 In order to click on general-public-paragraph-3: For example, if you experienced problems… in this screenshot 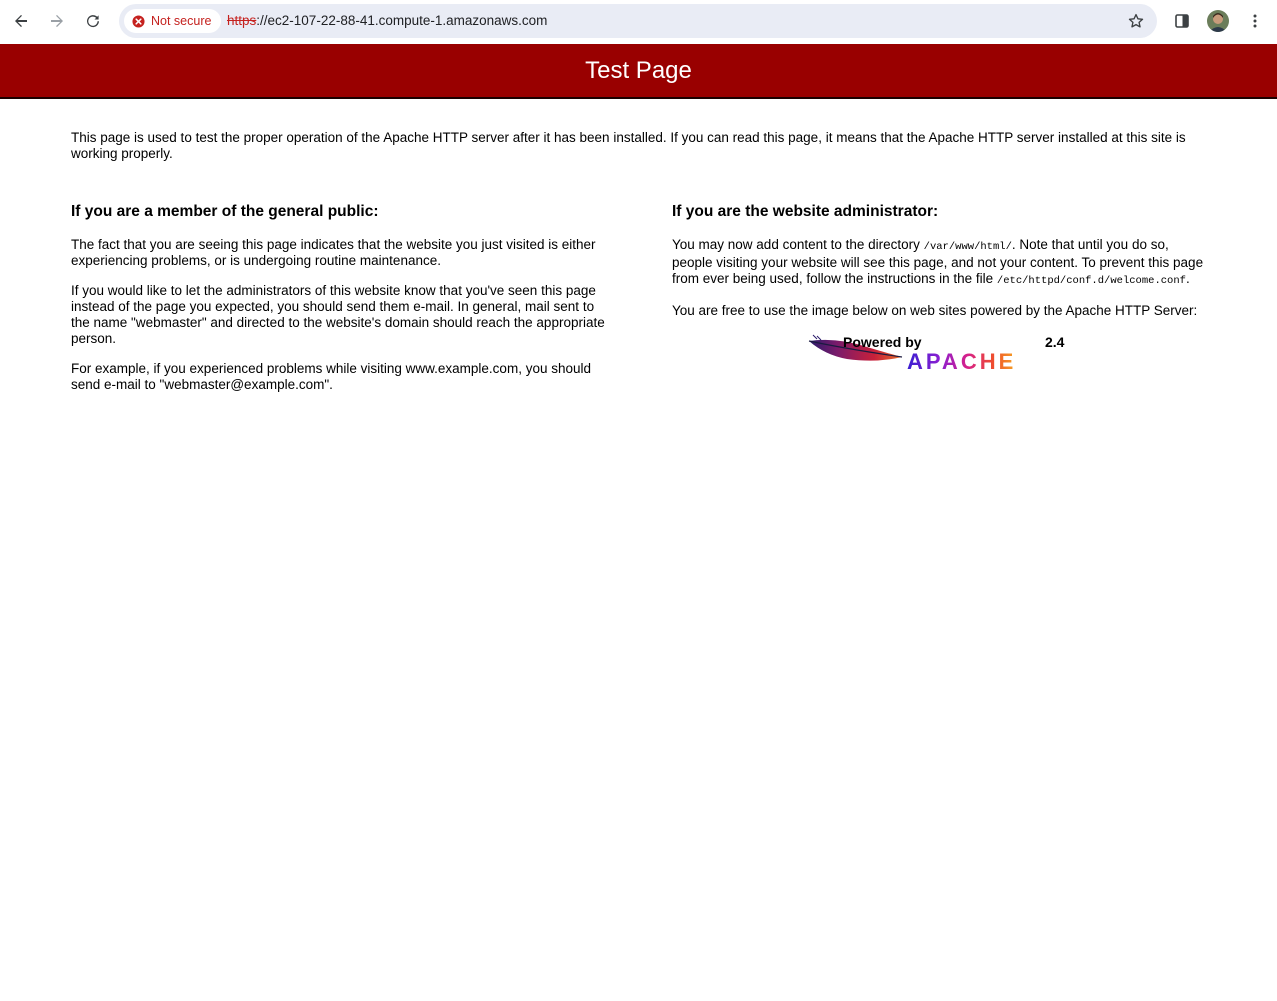, I will do `click(331, 376)`.